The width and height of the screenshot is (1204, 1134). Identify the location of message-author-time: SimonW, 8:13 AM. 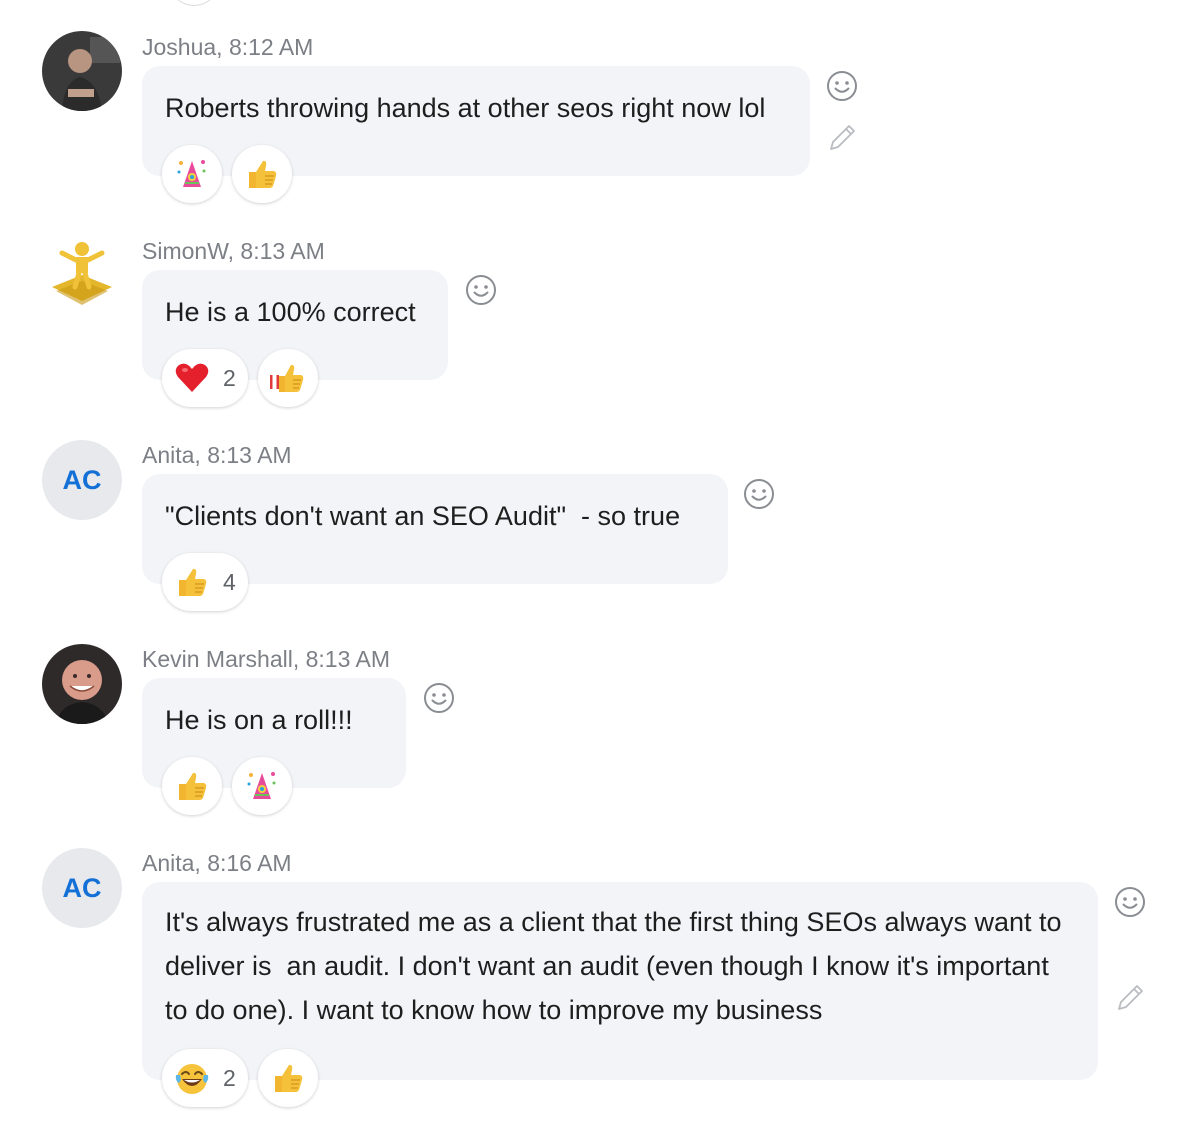
(233, 251).